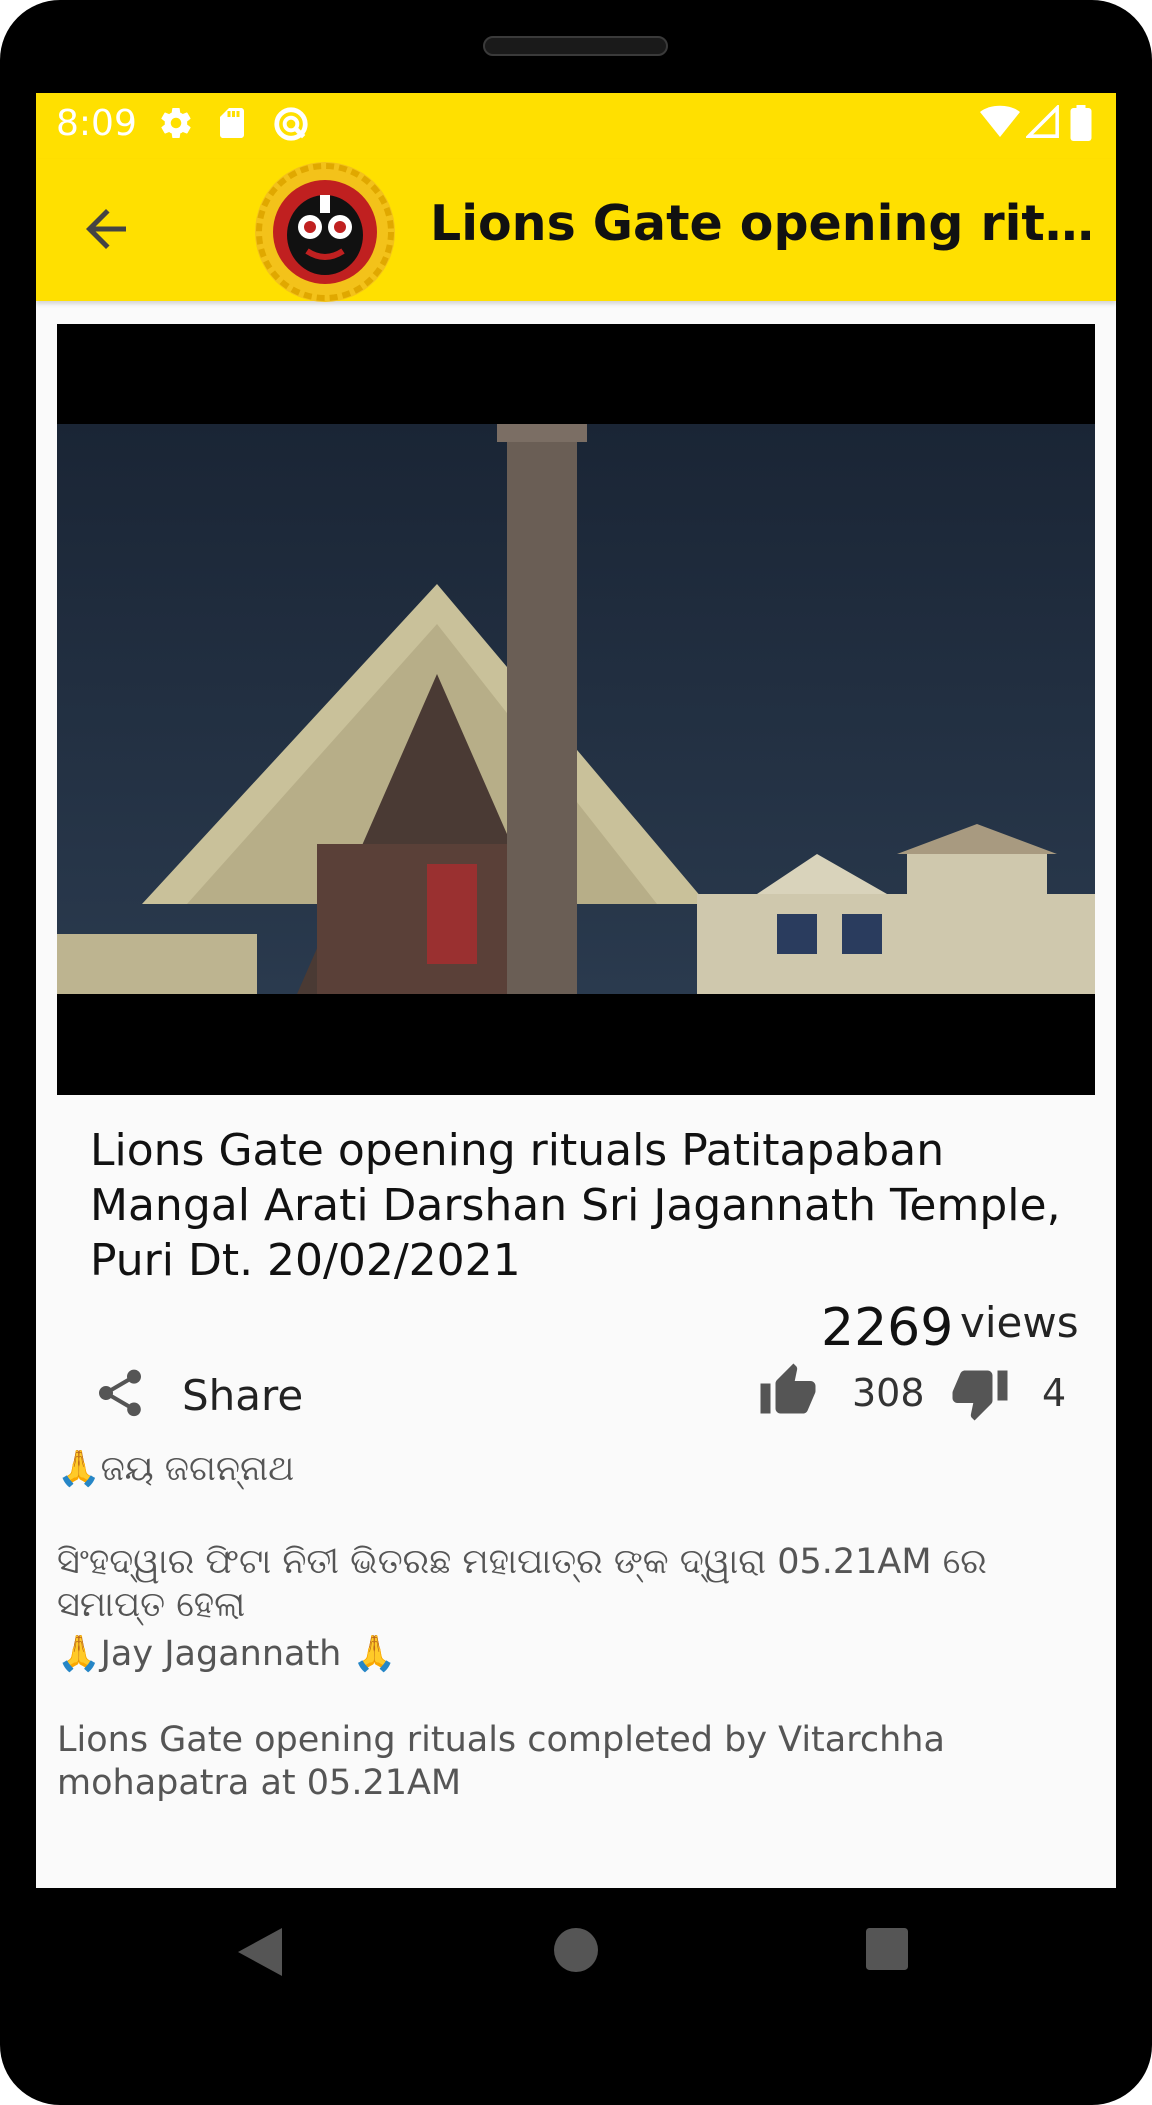 The image size is (1152, 2105). What do you see at coordinates (197, 1469) in the screenshot?
I see `odia-greeting-text: ଜୟ ଜଗନ୍ନାଥ` at bounding box center [197, 1469].